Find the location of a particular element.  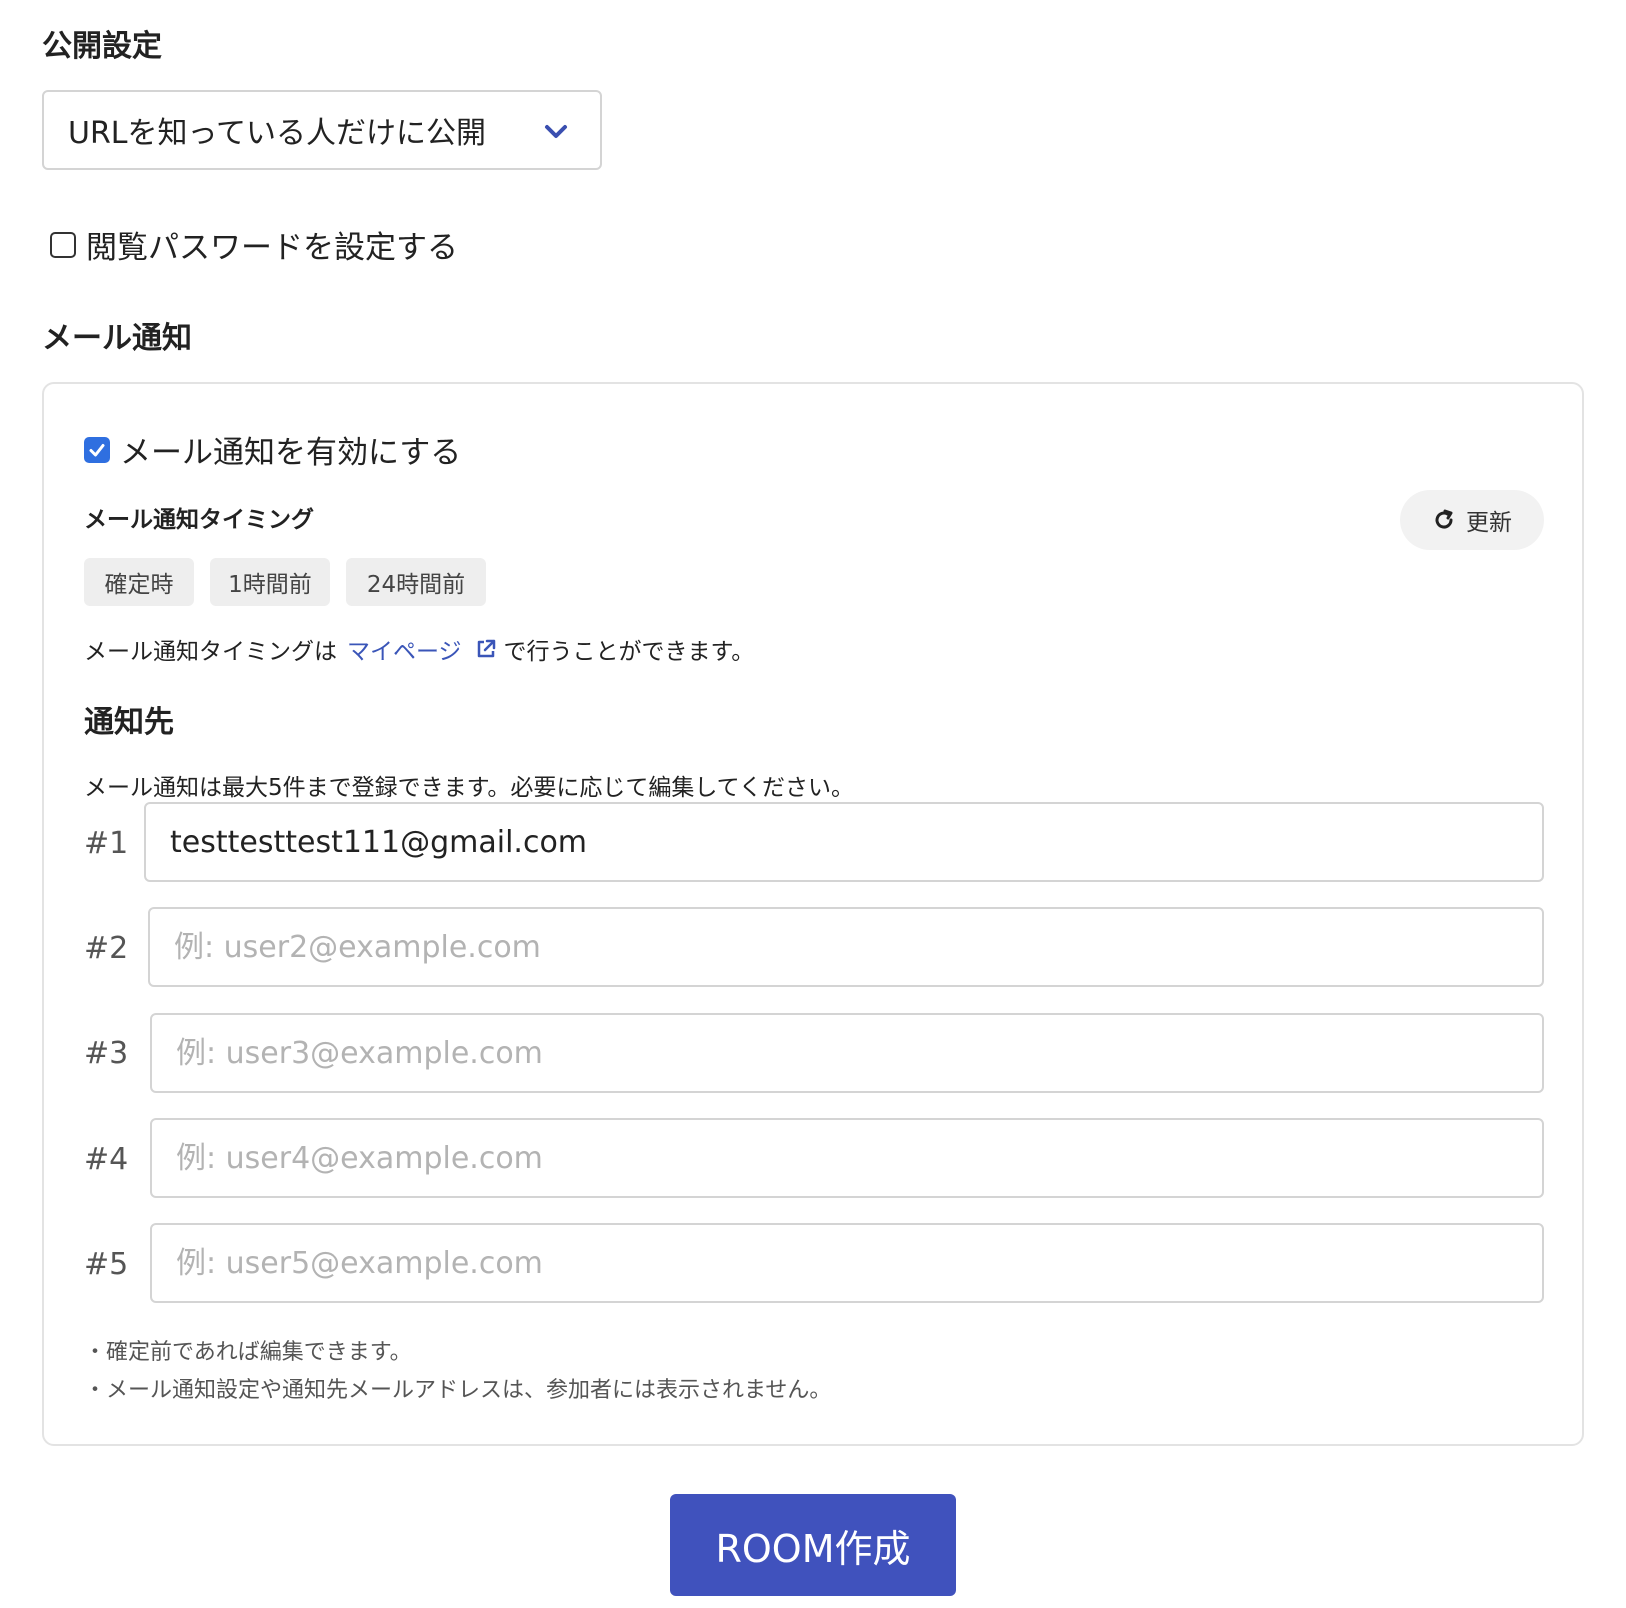

recipient-label: #5 is located at coordinates (106, 1264).